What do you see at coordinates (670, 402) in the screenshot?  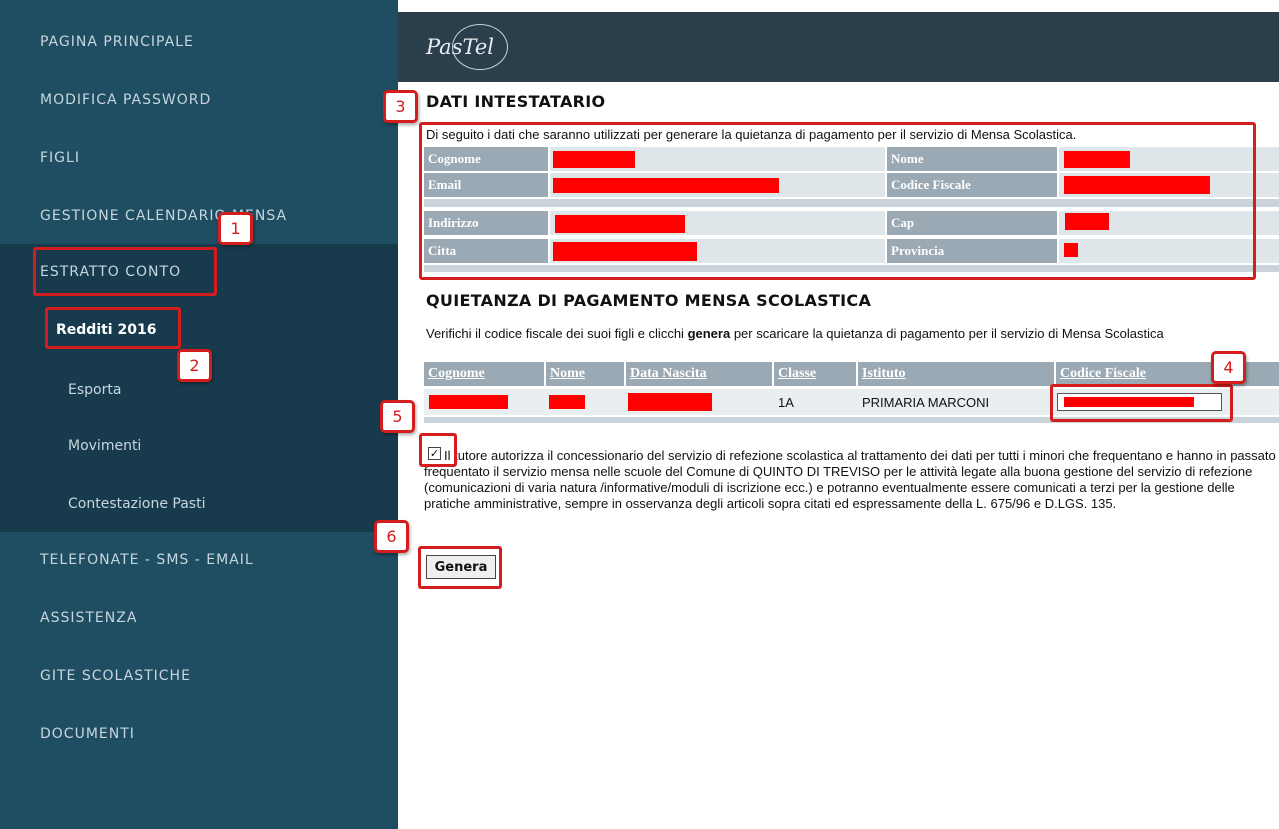 I see `redacted-child-data-nascita` at bounding box center [670, 402].